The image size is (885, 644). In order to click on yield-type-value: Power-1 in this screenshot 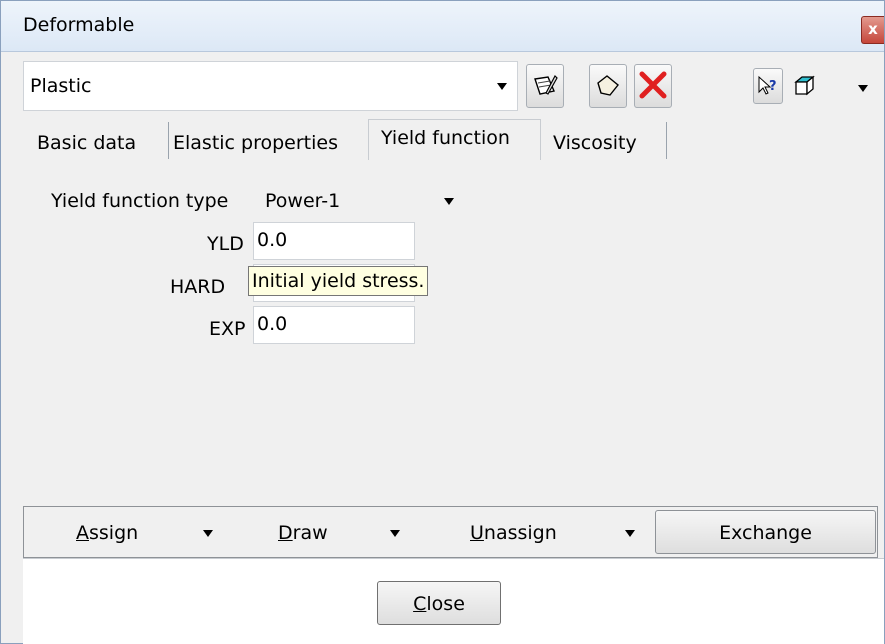, I will do `click(302, 201)`.